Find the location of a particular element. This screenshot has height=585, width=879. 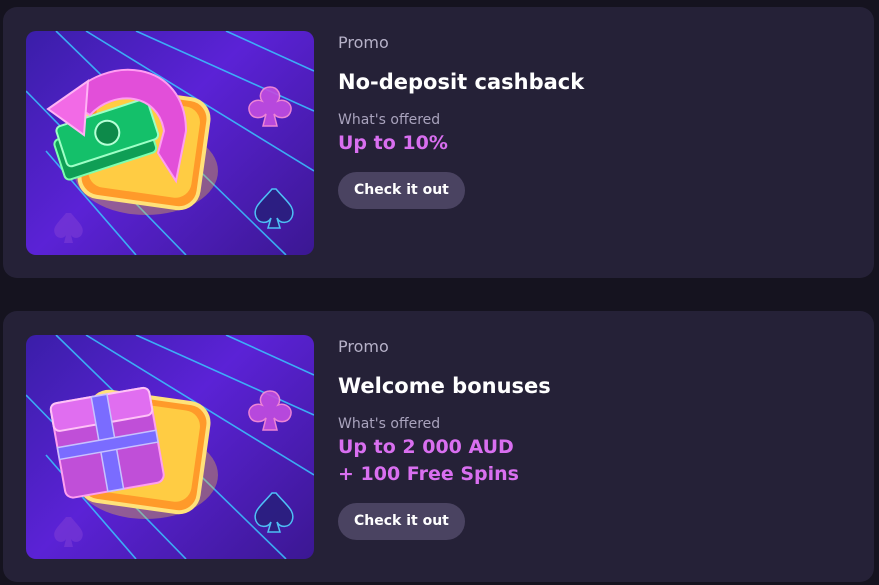

promo-title: Welcome bonuses is located at coordinates (444, 386).